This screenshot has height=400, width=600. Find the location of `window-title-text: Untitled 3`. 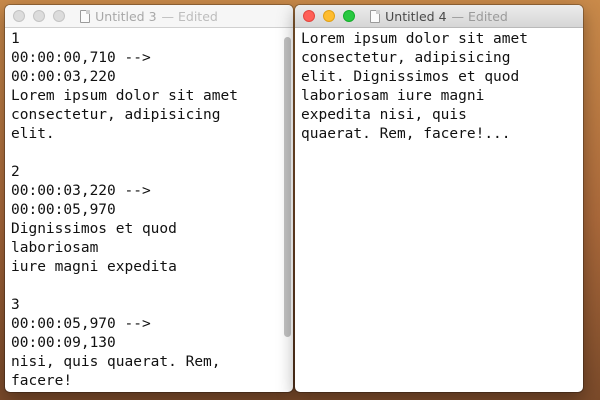

window-title-text: Untitled 3 is located at coordinates (126, 16).